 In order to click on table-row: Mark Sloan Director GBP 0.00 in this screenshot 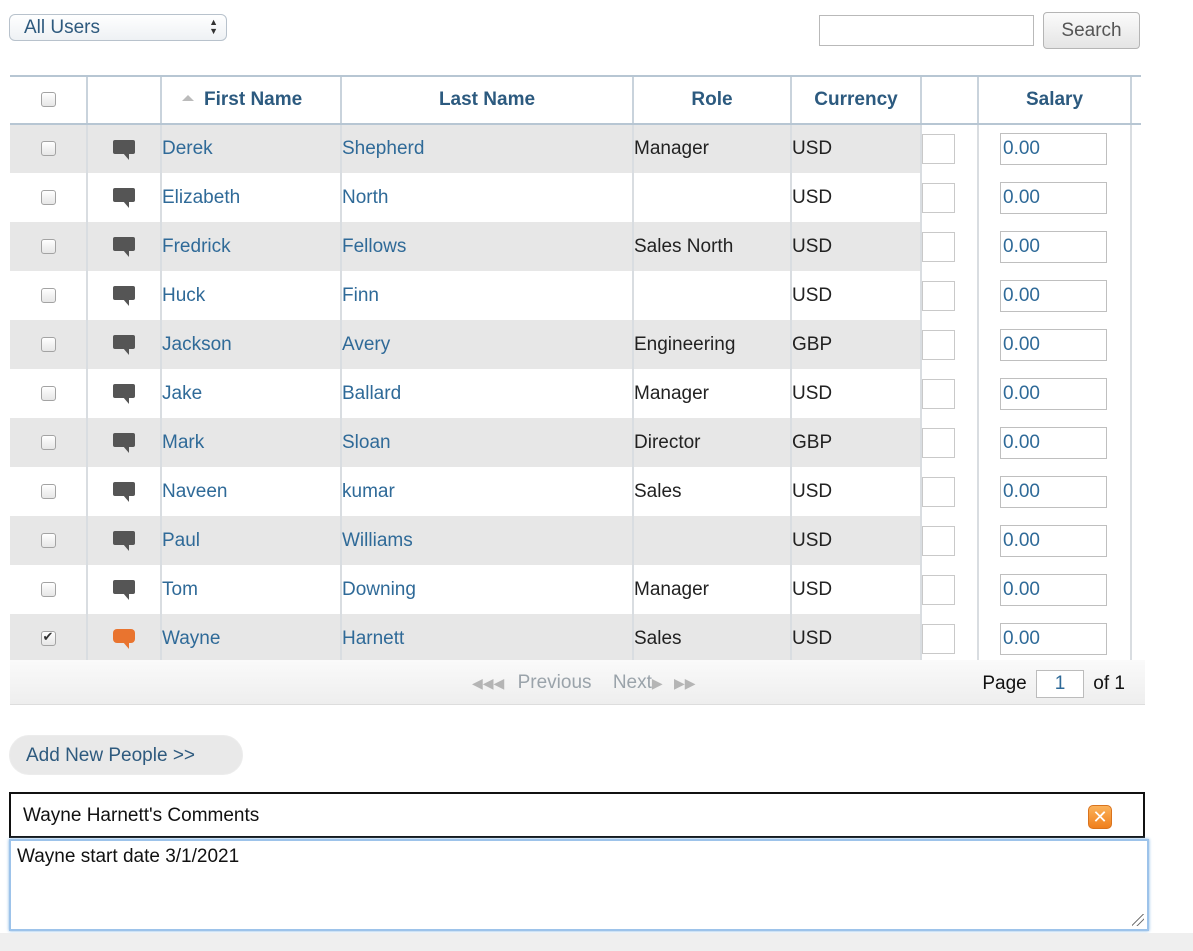, I will do `click(575, 442)`.